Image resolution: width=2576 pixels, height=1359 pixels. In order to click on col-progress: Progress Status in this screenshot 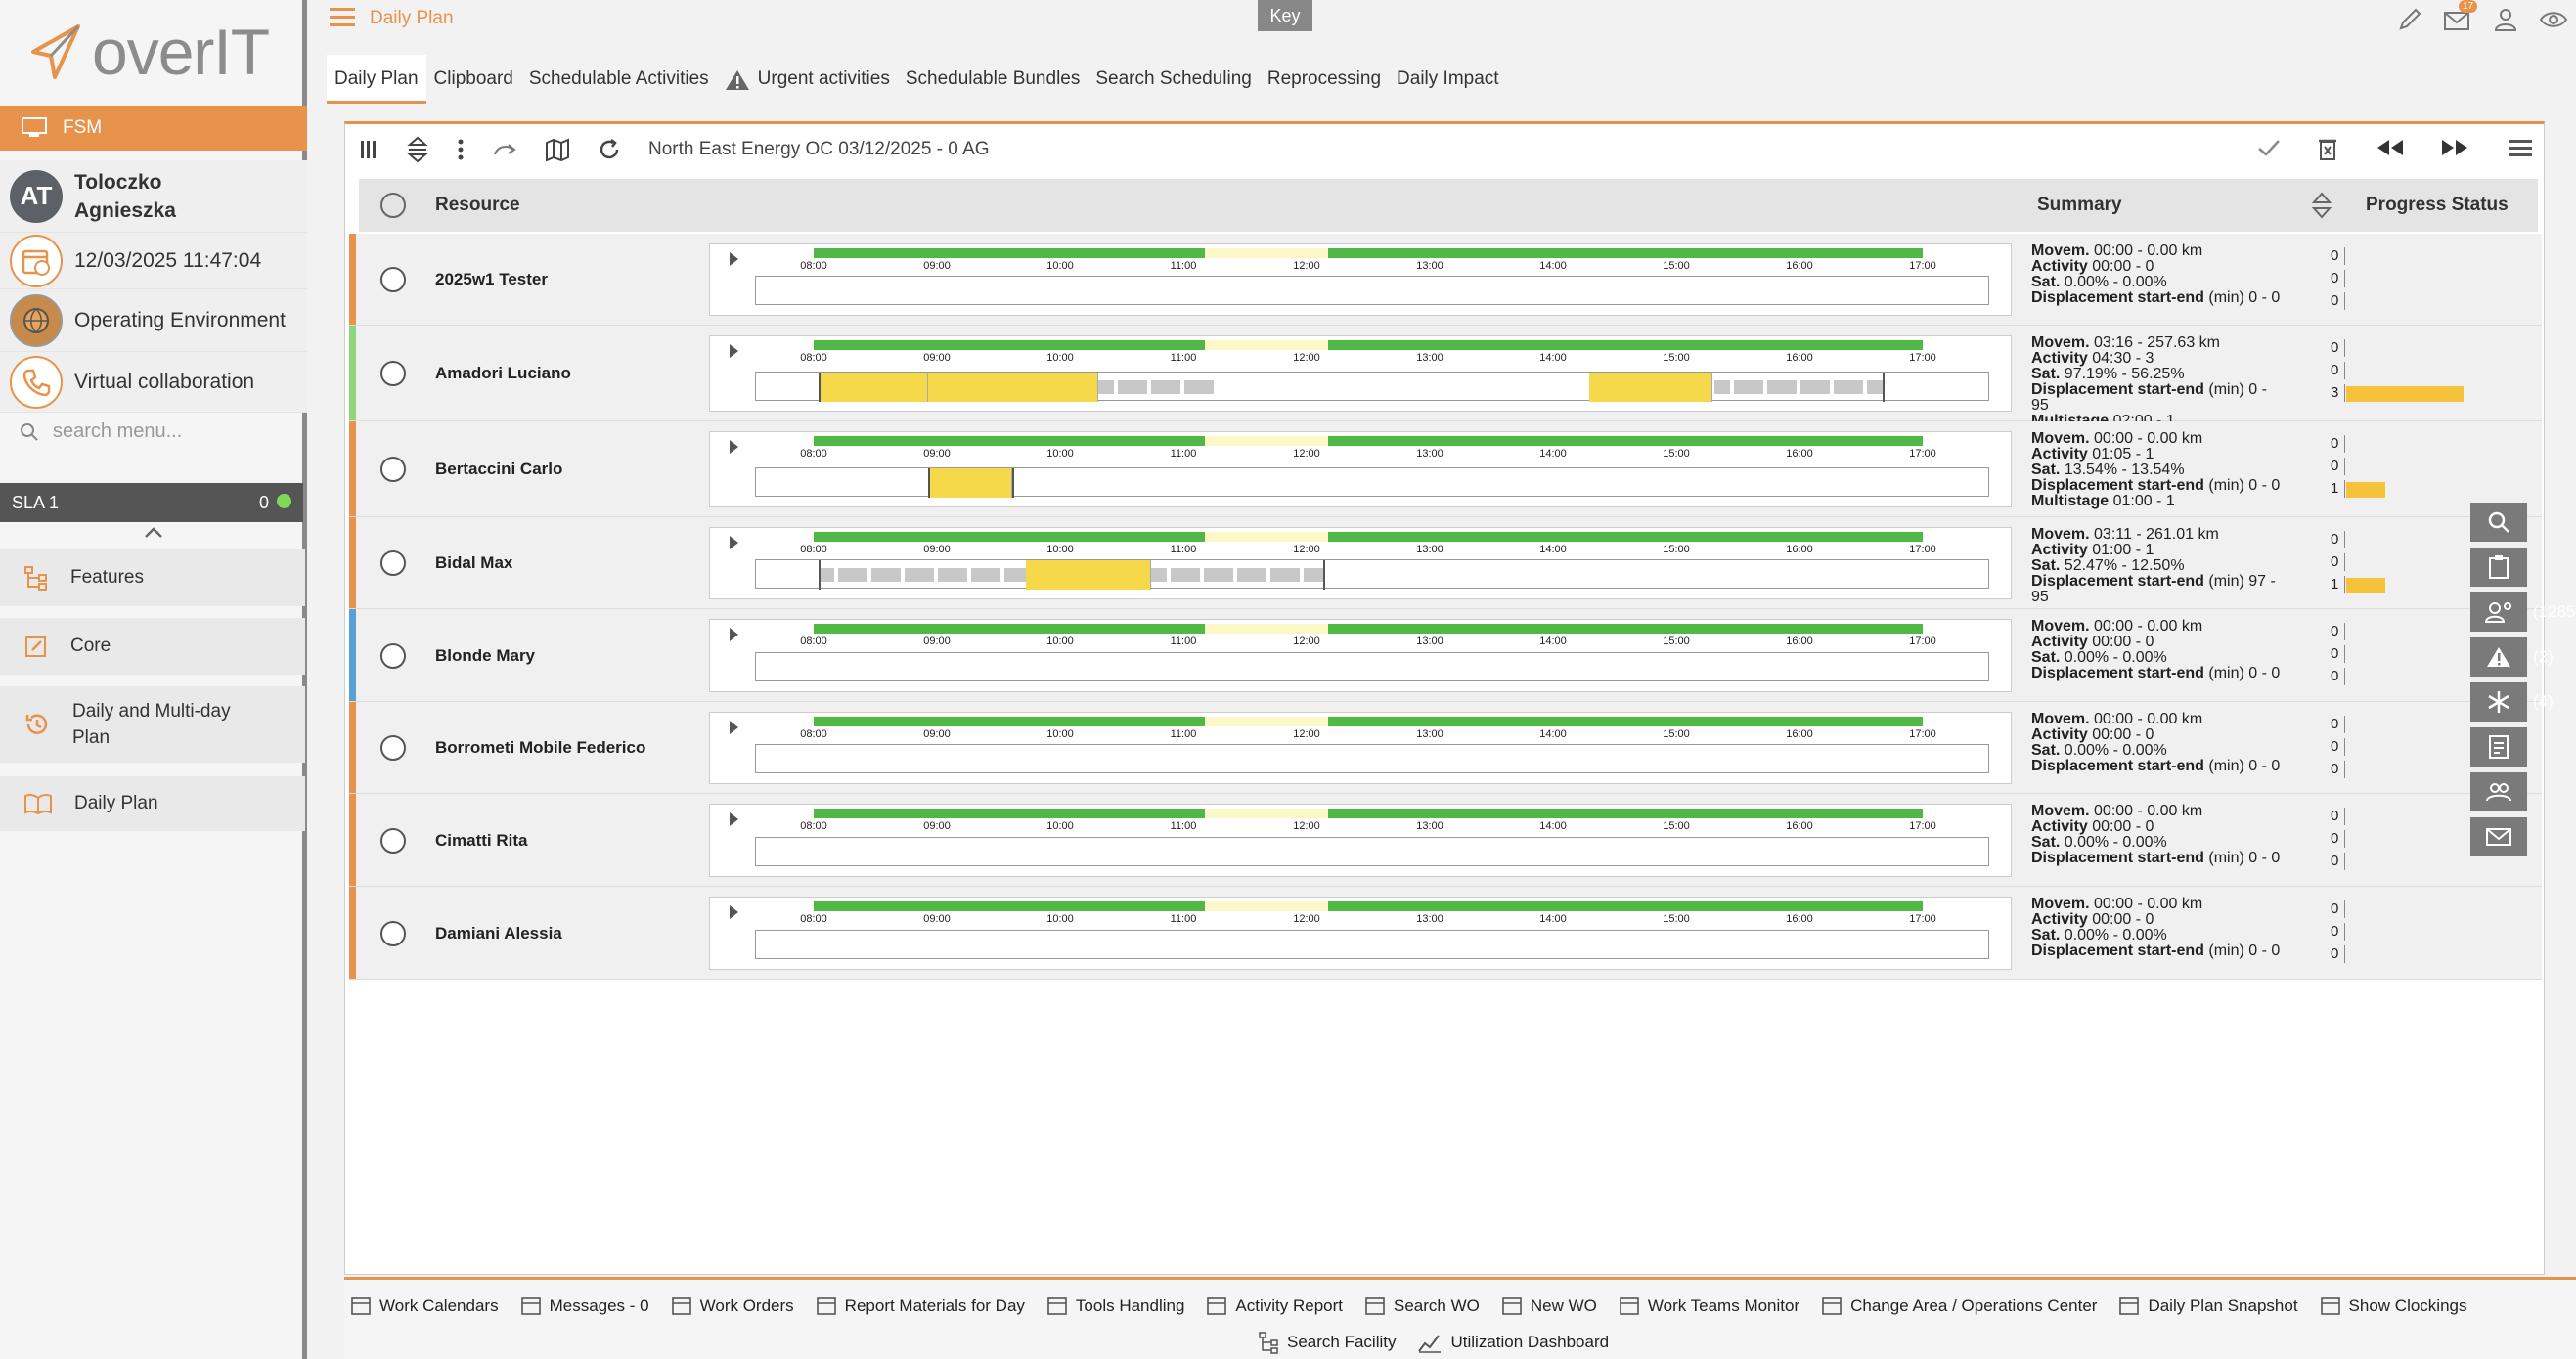, I will do `click(2437, 205)`.